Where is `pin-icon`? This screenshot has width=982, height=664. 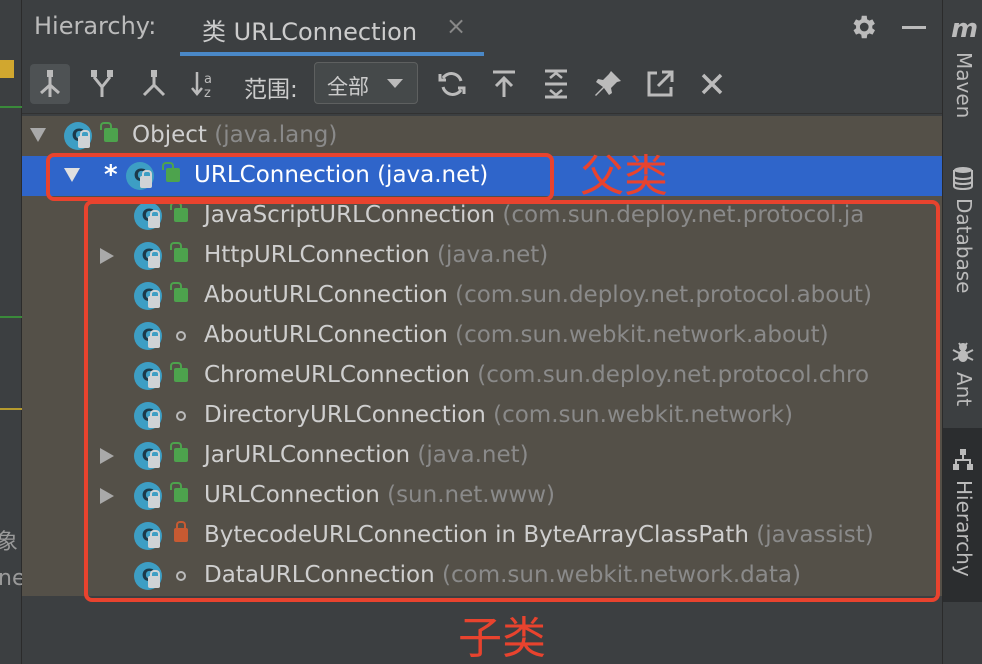
pin-icon is located at coordinates (608, 84).